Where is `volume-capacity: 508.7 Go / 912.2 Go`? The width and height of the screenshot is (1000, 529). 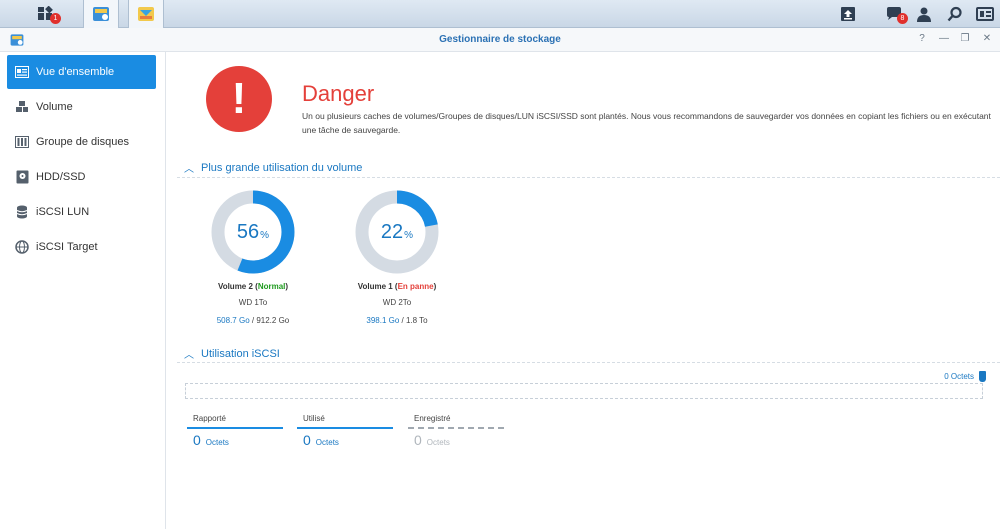 volume-capacity: 508.7 Go / 912.2 Go is located at coordinates (253, 320).